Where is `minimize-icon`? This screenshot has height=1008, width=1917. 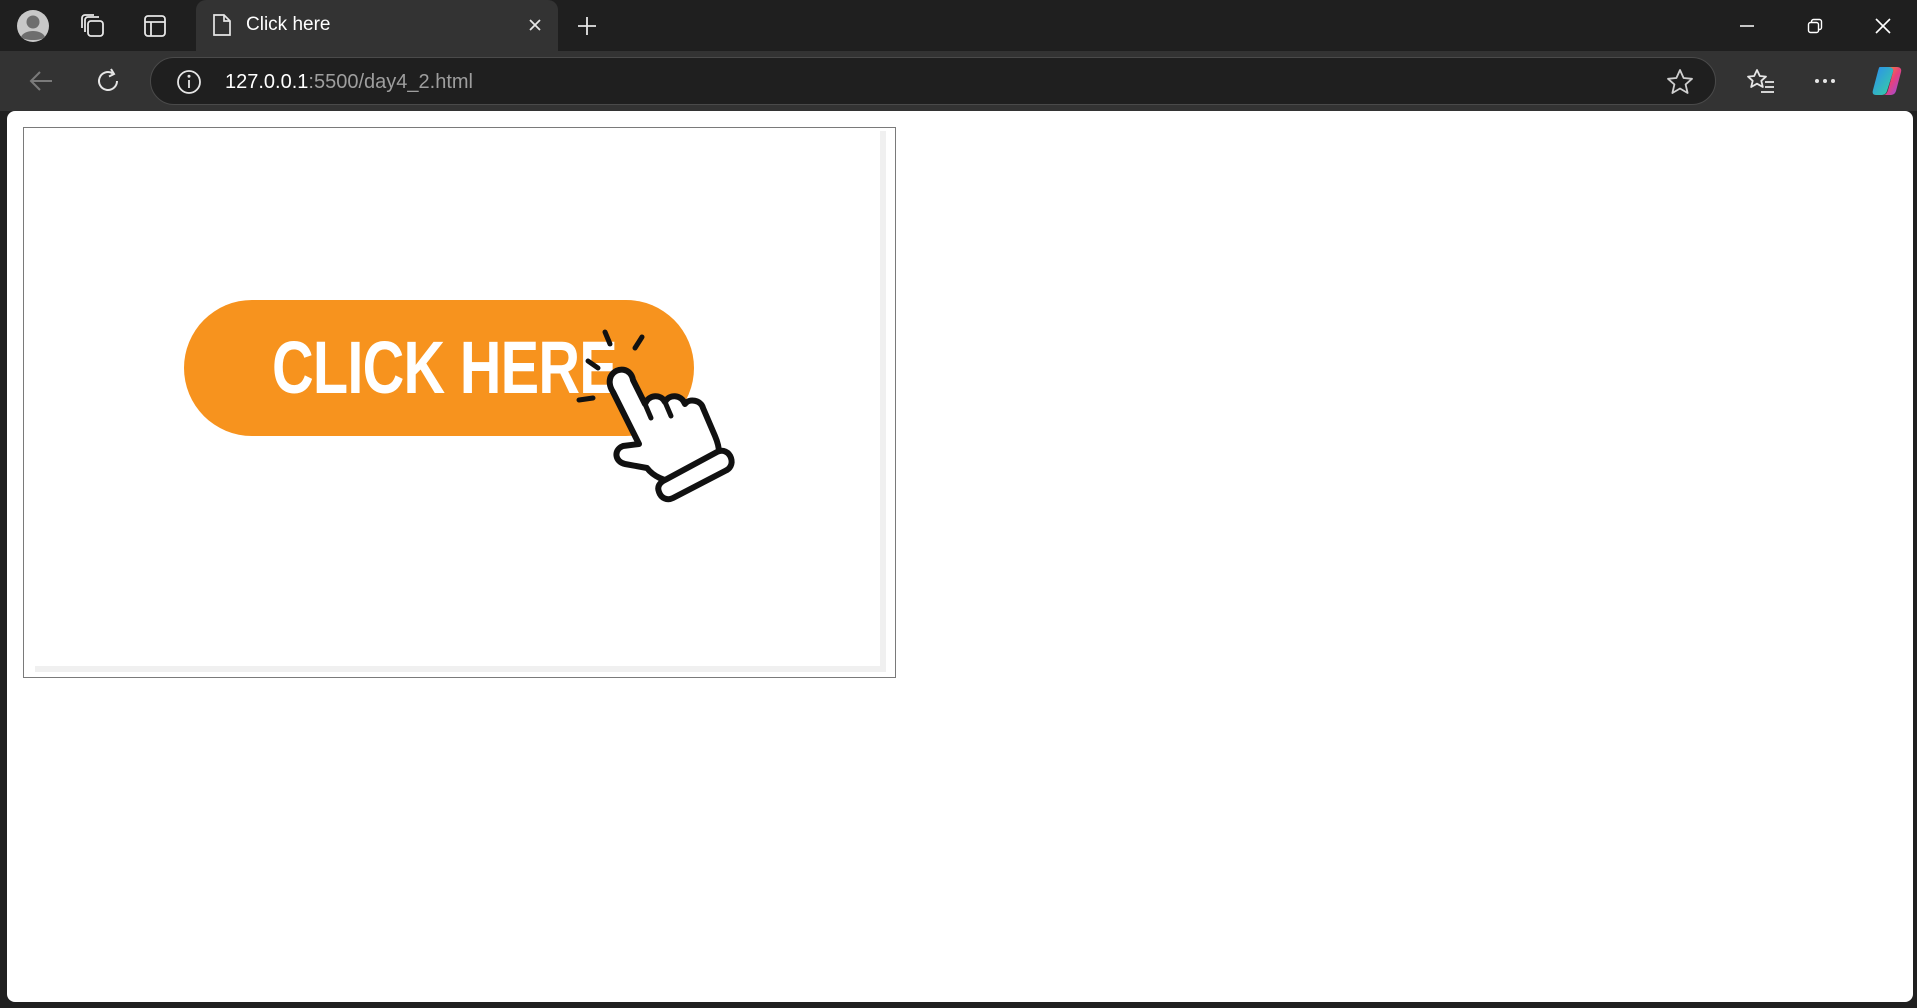 minimize-icon is located at coordinates (1747, 25).